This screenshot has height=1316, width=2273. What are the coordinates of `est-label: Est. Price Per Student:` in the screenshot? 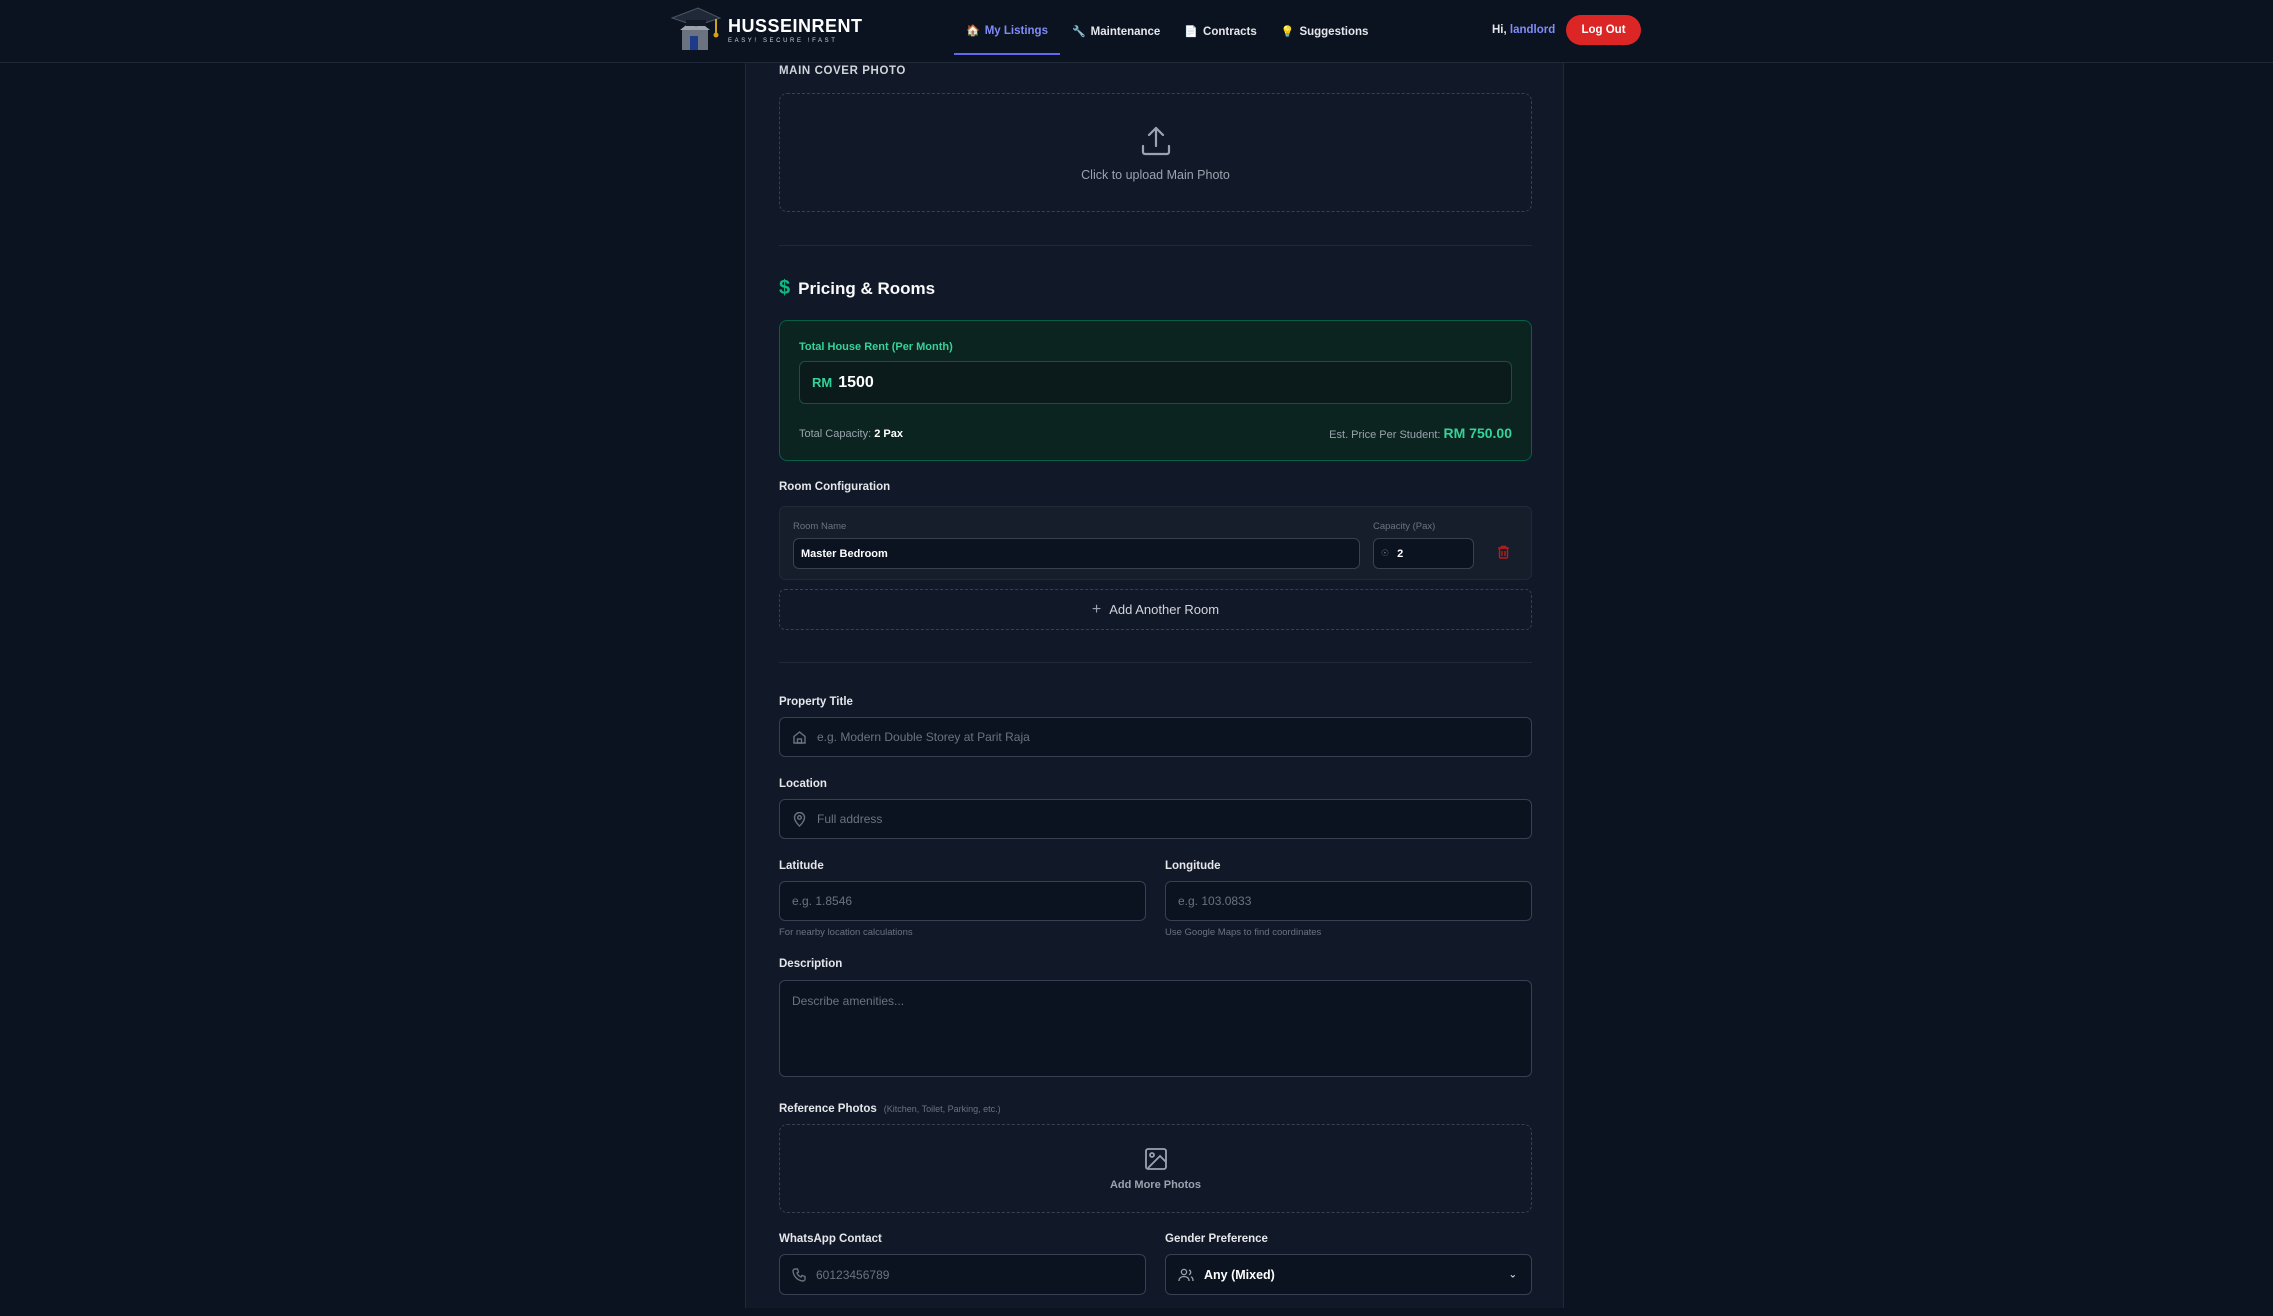 It's located at (1385, 435).